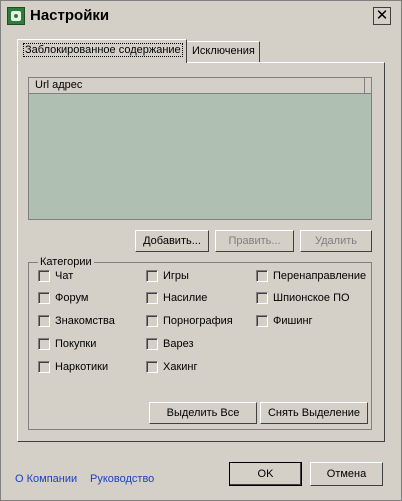  What do you see at coordinates (46, 479) in the screenshot?
I see `about-company-link: О Компании` at bounding box center [46, 479].